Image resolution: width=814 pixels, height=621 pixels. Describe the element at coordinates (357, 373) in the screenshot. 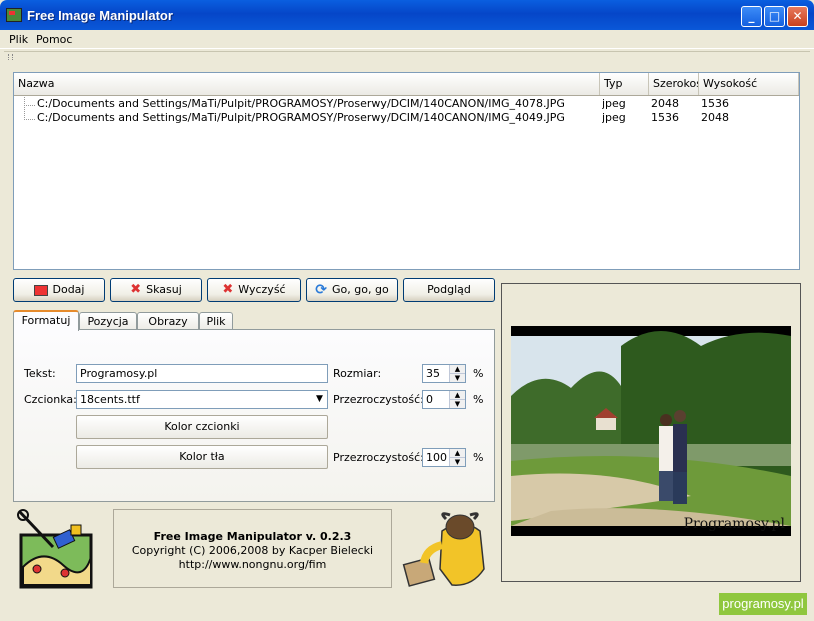

I see `size-label: Rozmiar:` at that location.